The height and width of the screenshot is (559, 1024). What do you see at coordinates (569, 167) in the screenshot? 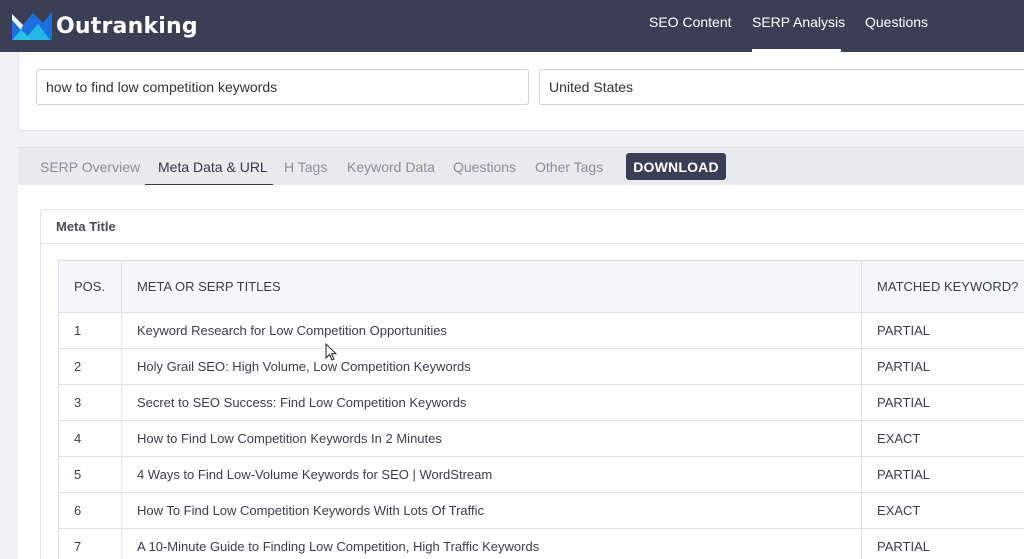
I see `tab-other-tags: Other Tags` at bounding box center [569, 167].